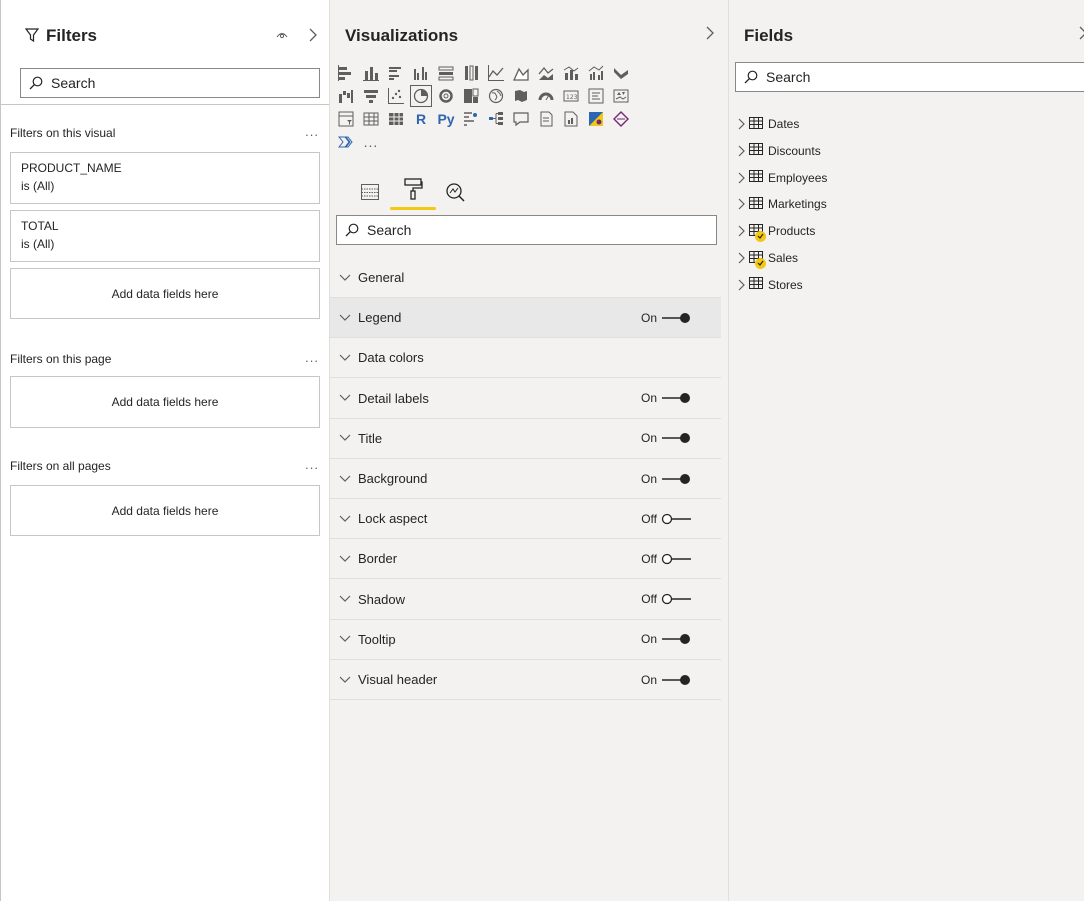  What do you see at coordinates (165, 293) in the screenshot?
I see `add-visual-fields-dropzone: Add data fields here` at bounding box center [165, 293].